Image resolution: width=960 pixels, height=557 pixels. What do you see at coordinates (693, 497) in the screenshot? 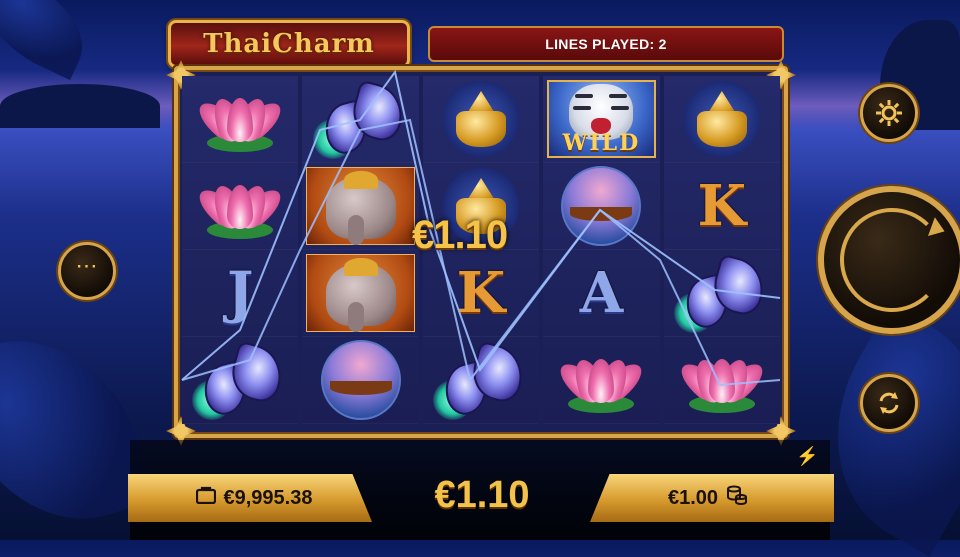
I see `bet-value: €1.00` at bounding box center [693, 497].